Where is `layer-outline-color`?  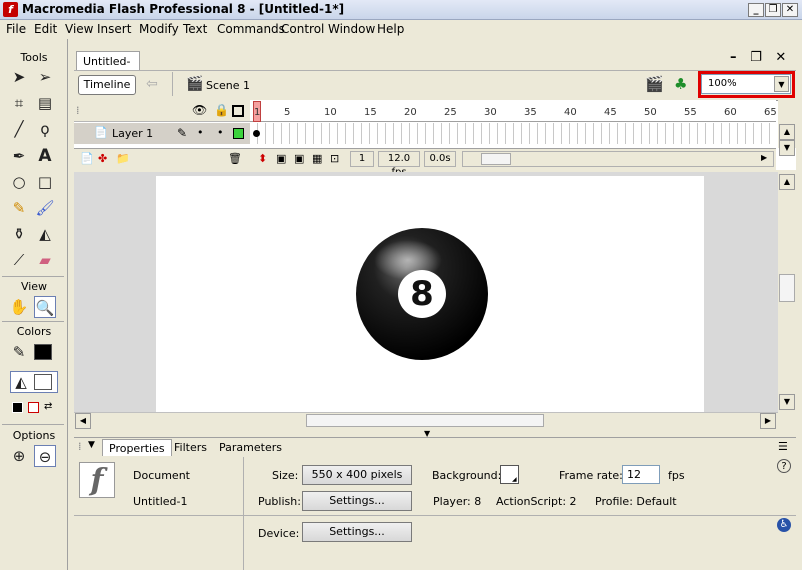 layer-outline-color is located at coordinates (238, 133).